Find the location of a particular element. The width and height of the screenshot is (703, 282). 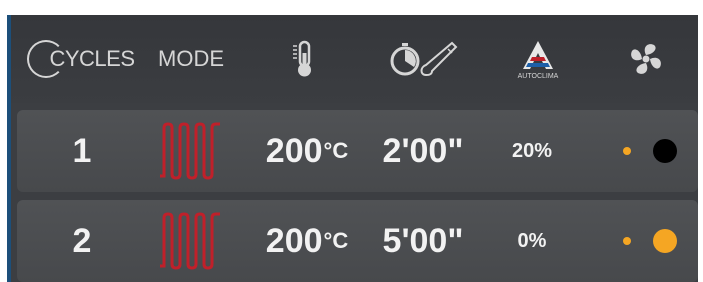

cycles-label: CYCLES is located at coordinates (92, 58).